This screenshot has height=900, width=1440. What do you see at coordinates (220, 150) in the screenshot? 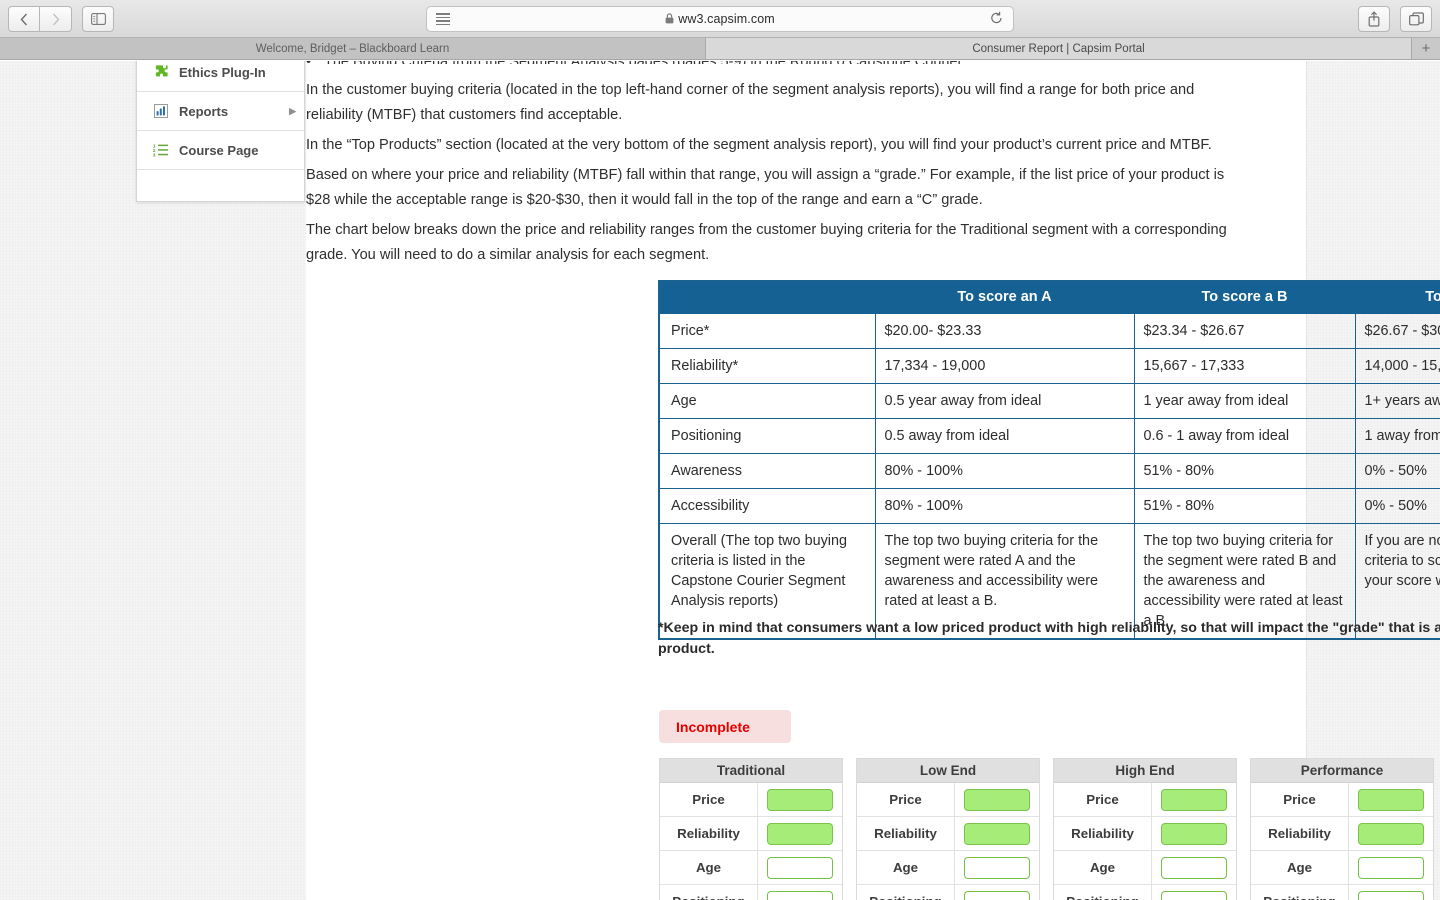
I see `sidebar-item-course-page: 1 2 3 Course Page` at bounding box center [220, 150].